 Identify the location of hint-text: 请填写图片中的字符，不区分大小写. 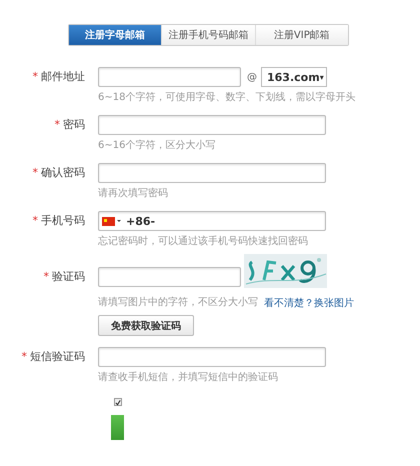
(178, 303).